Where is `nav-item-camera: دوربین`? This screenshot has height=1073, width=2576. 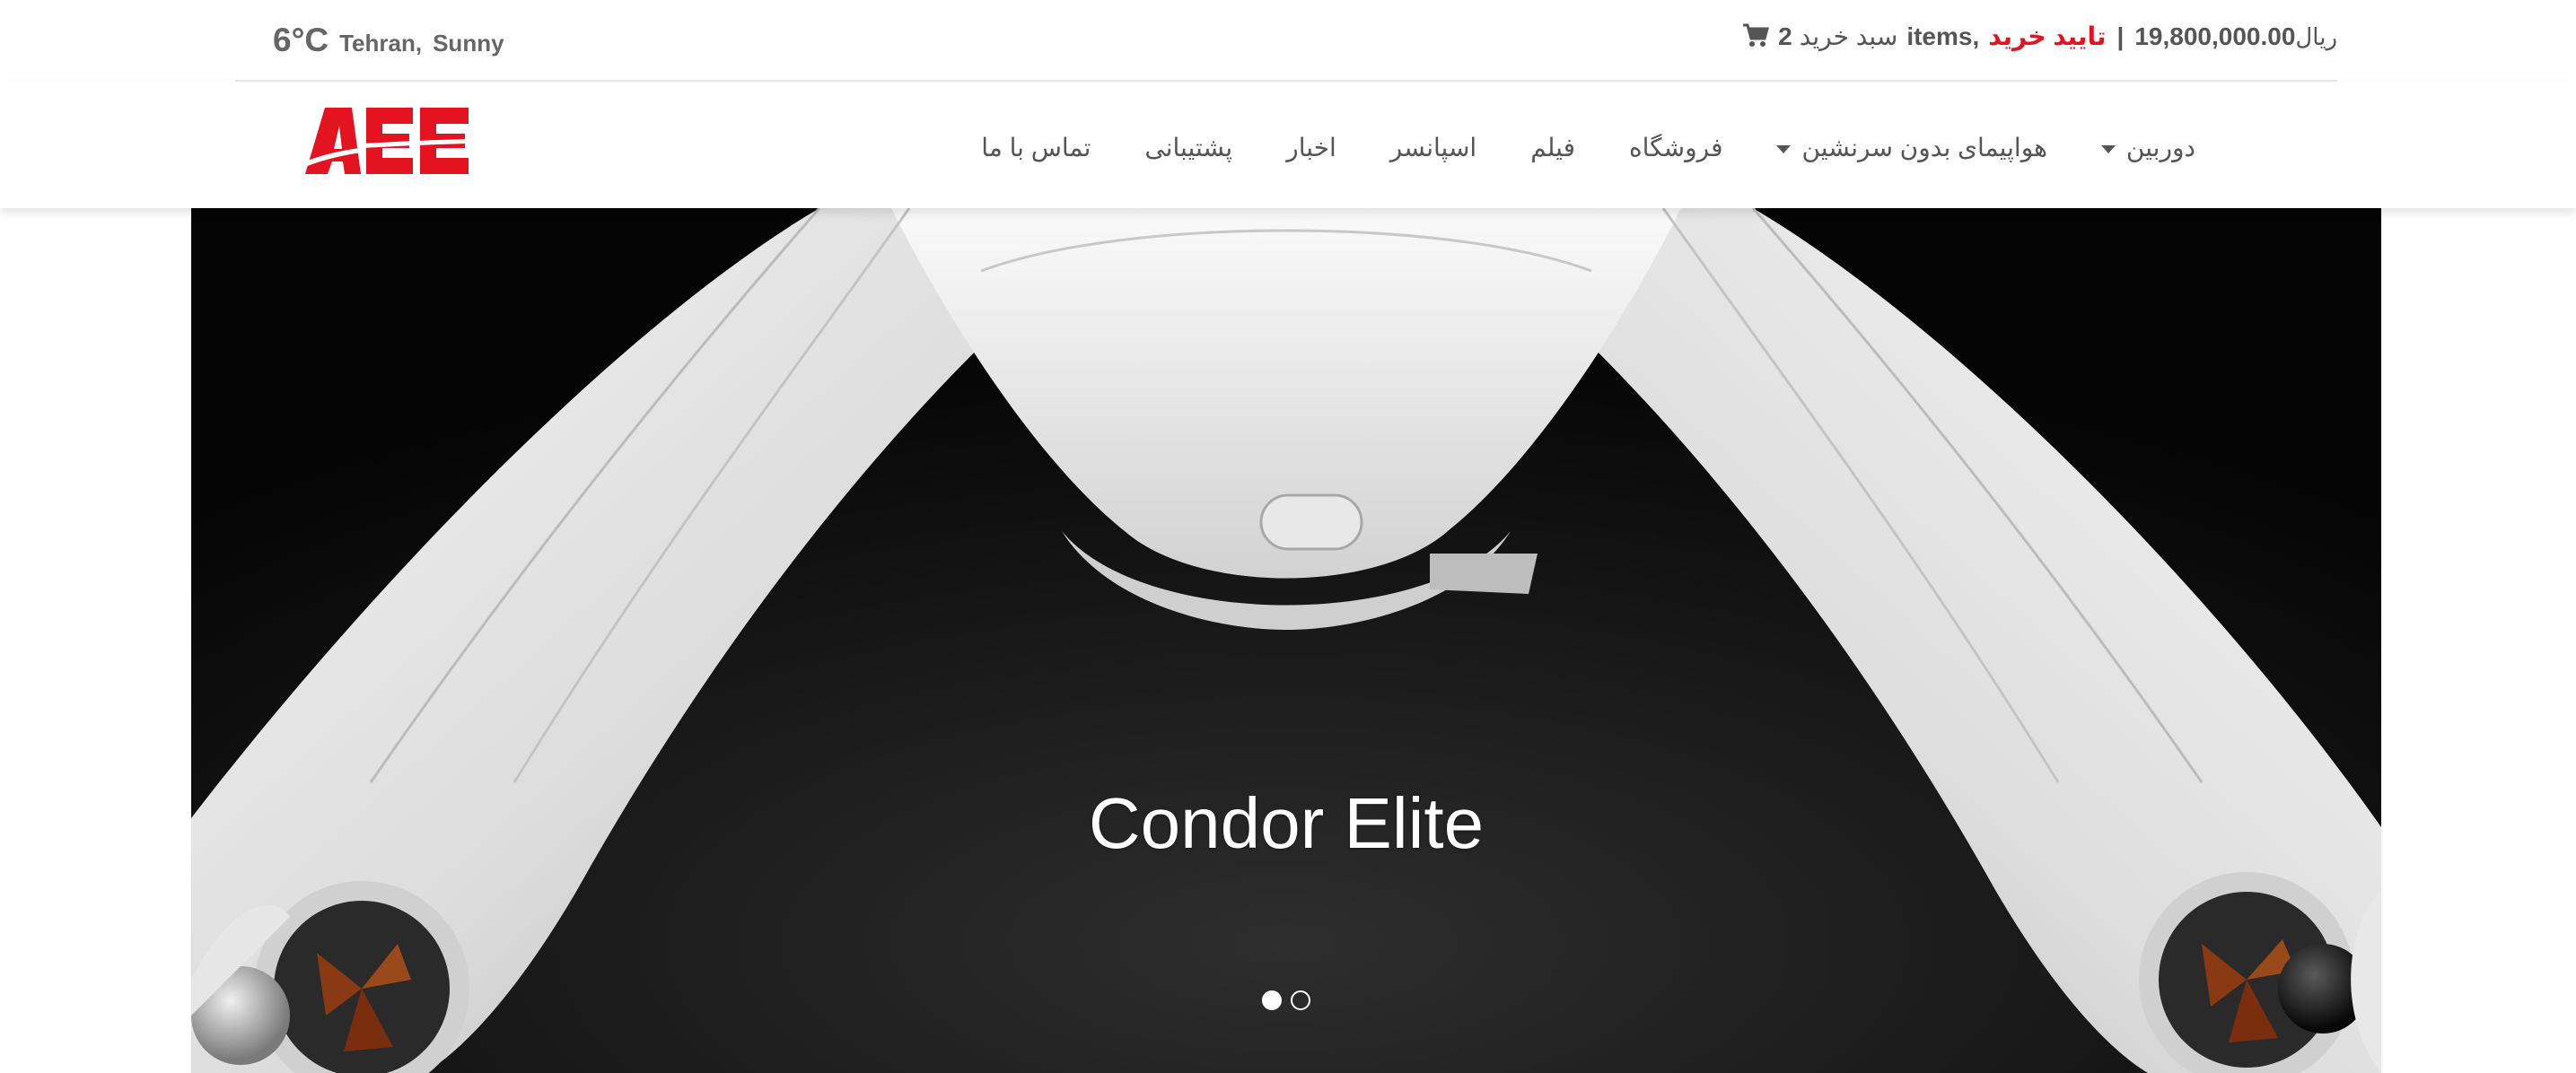
nav-item-camera: دوربین is located at coordinates (2147, 147).